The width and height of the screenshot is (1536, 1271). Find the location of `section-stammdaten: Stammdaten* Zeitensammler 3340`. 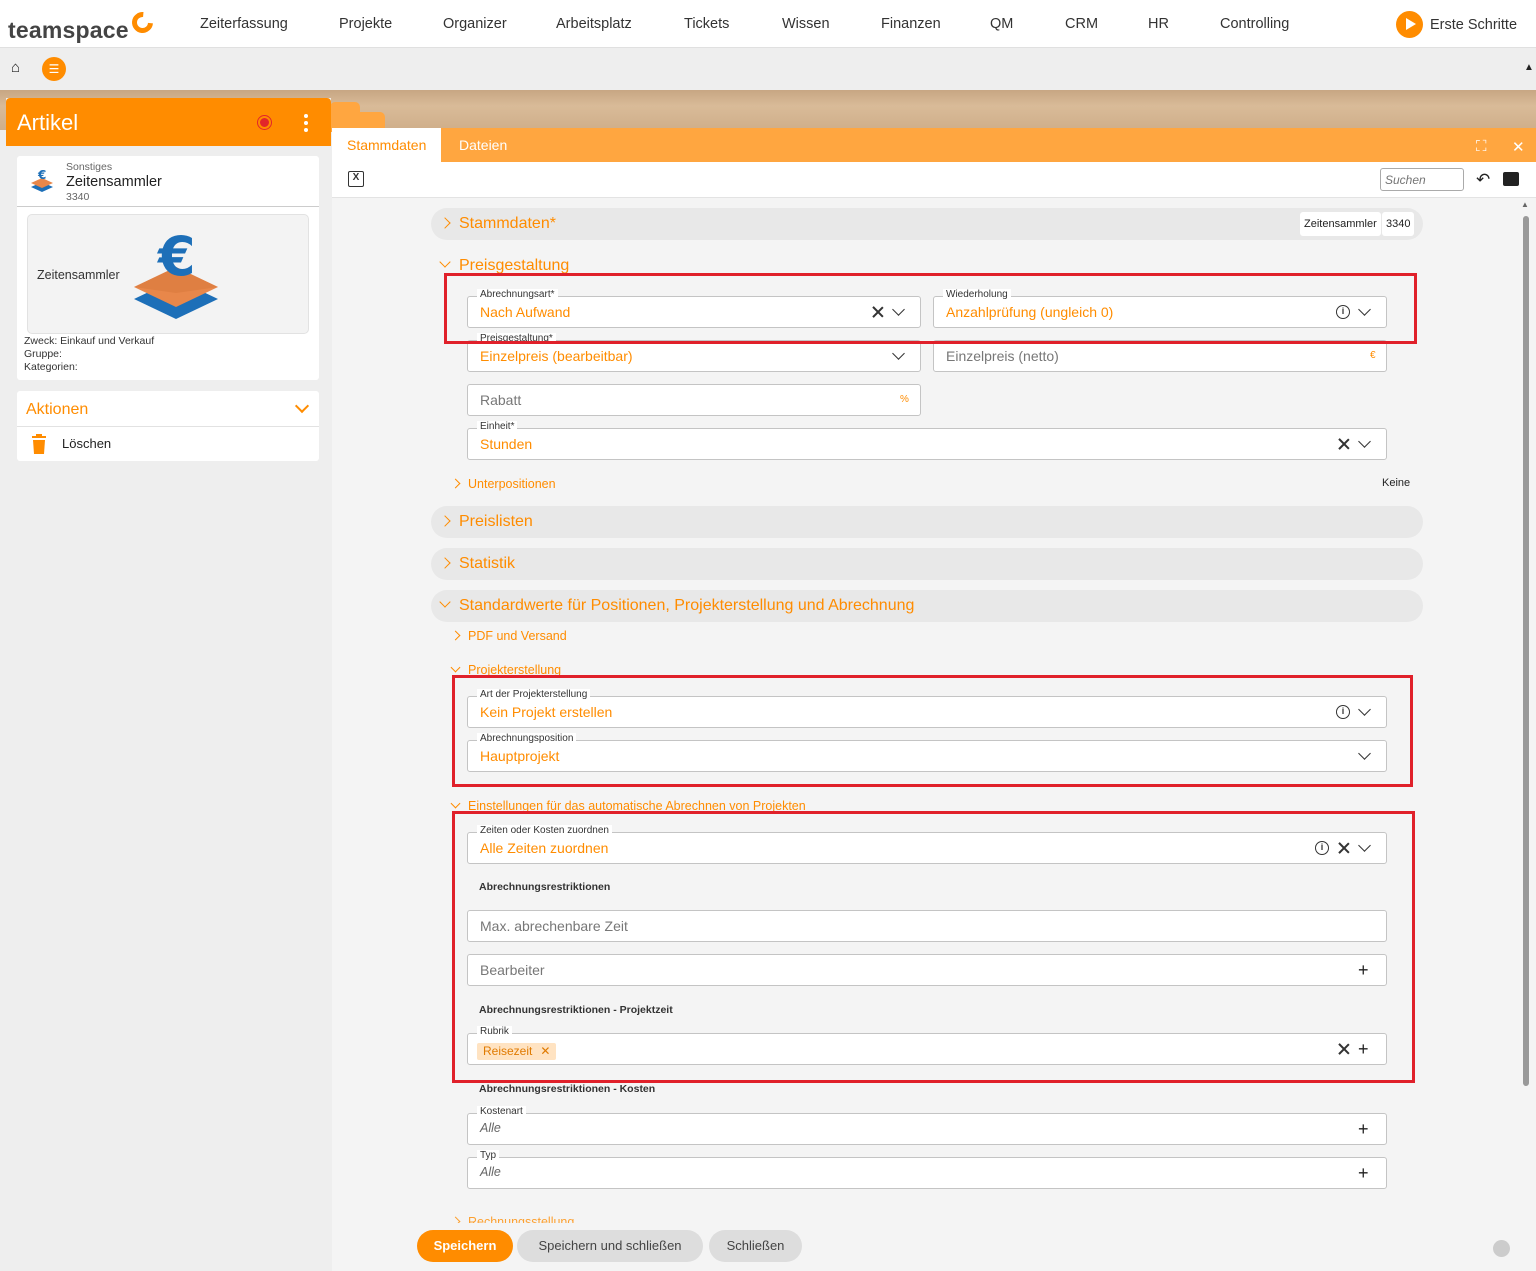

section-stammdaten: Stammdaten* Zeitensammler 3340 is located at coordinates (927, 224).